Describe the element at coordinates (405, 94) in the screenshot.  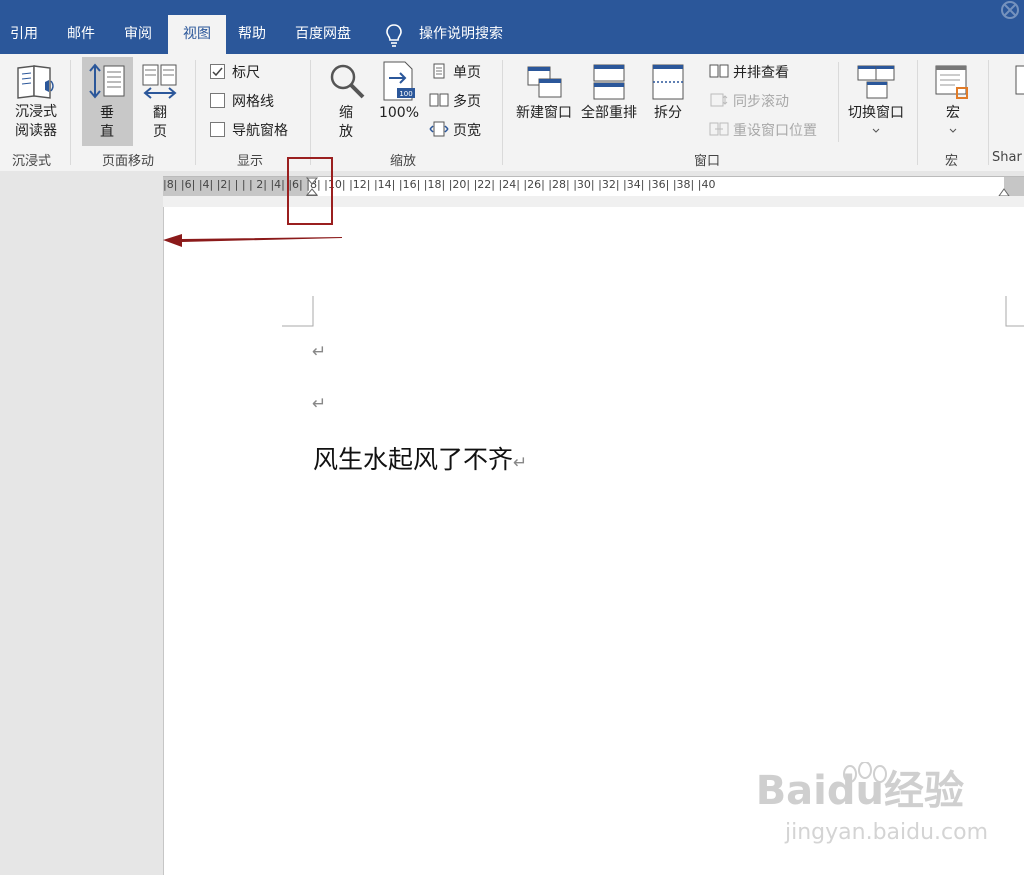
I see `svg-text: 100` at that location.